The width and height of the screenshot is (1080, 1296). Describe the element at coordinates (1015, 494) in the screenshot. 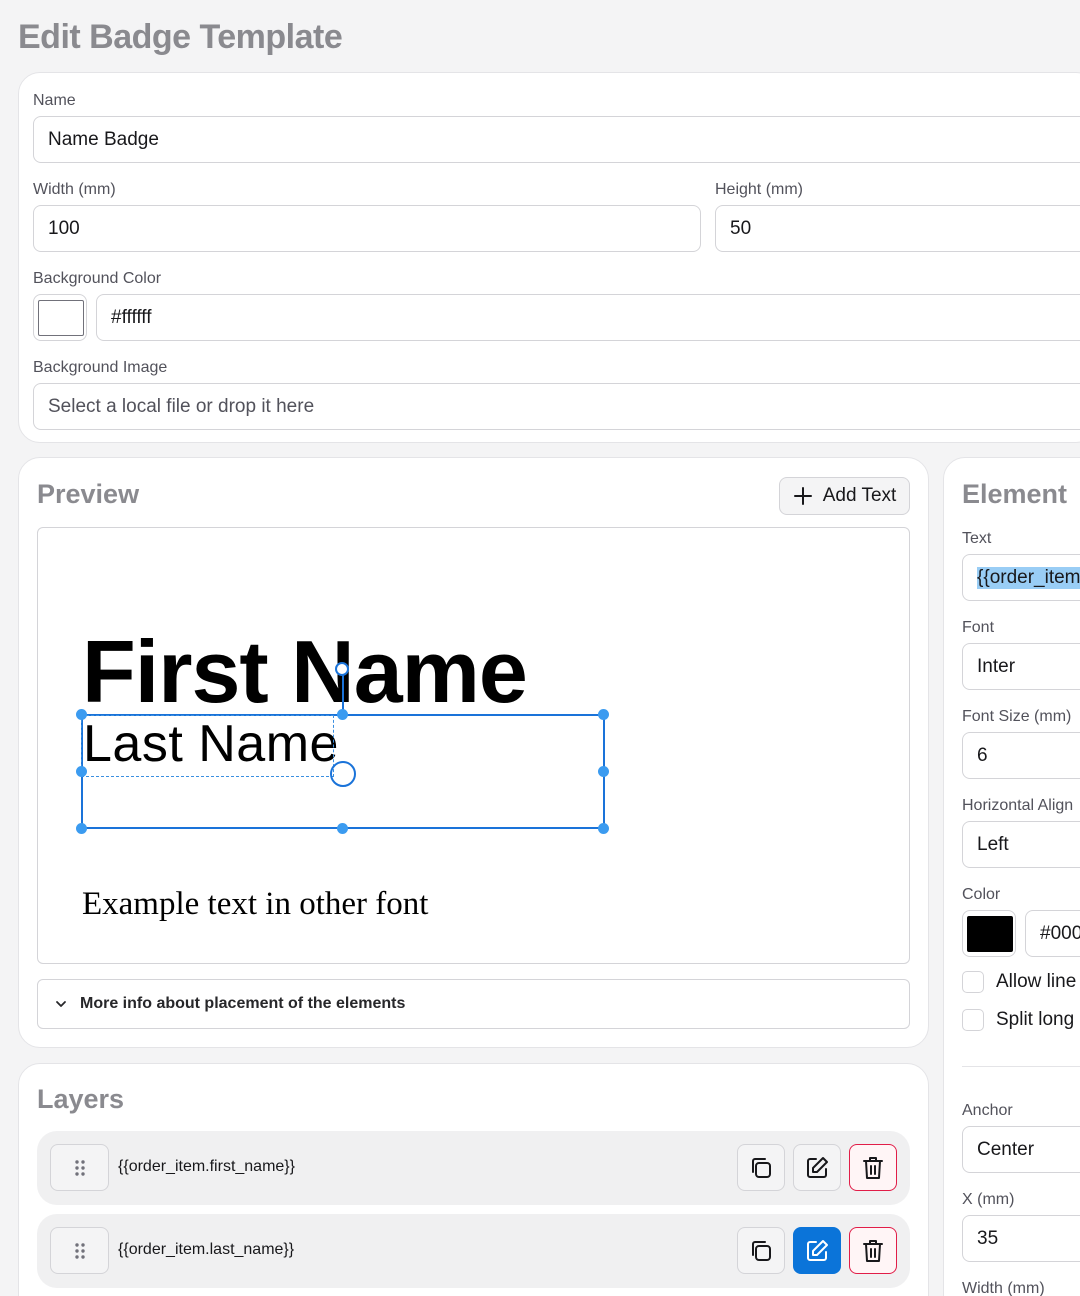

I see `element-title: Element` at that location.